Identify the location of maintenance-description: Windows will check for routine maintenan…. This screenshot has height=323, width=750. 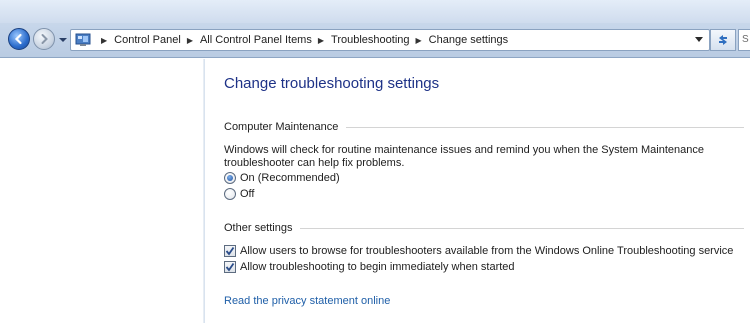
(464, 156).